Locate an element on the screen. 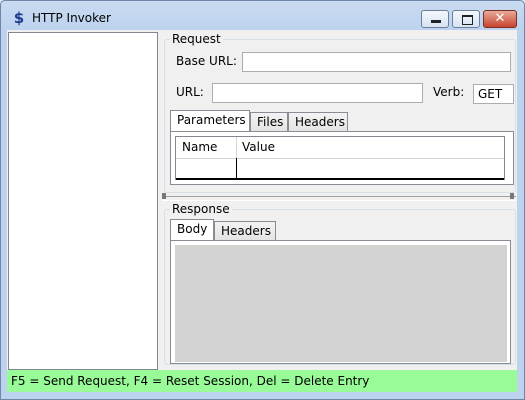 This screenshot has height=400, width=525. splitter-handle-left is located at coordinates (164, 196).